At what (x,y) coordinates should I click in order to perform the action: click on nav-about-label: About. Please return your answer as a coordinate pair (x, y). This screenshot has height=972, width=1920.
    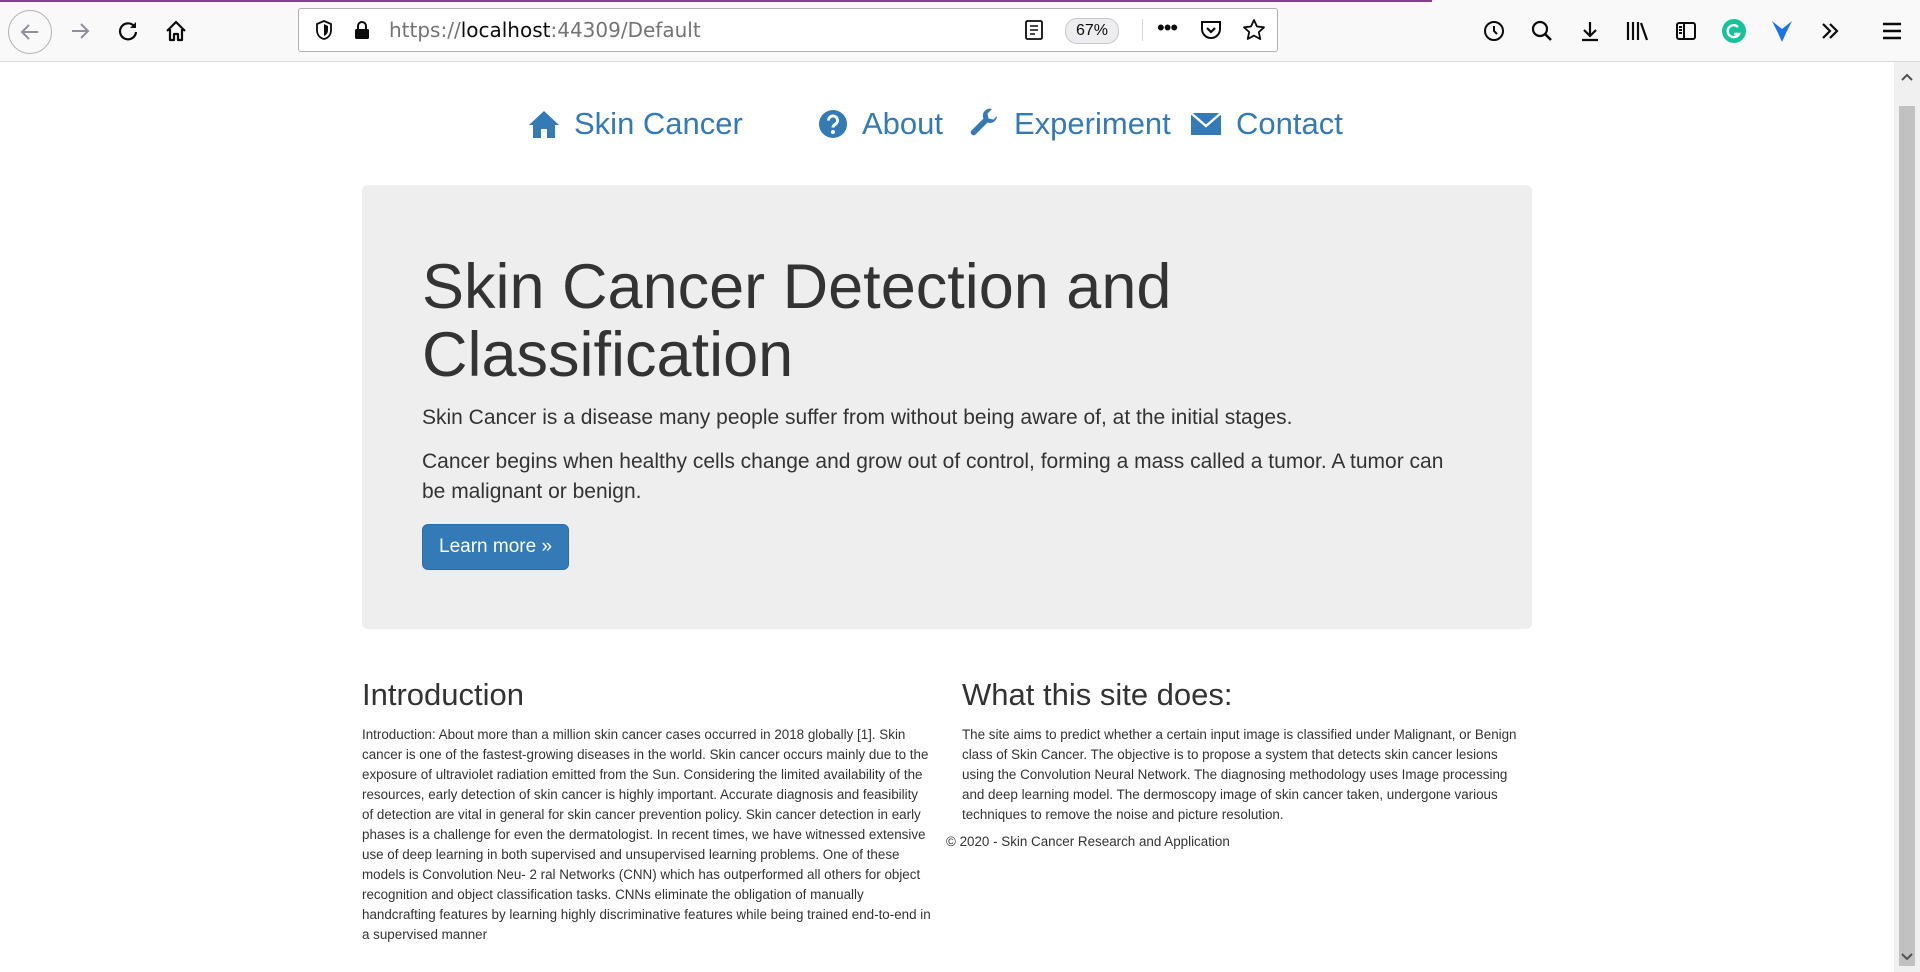
    Looking at the image, I should click on (903, 123).